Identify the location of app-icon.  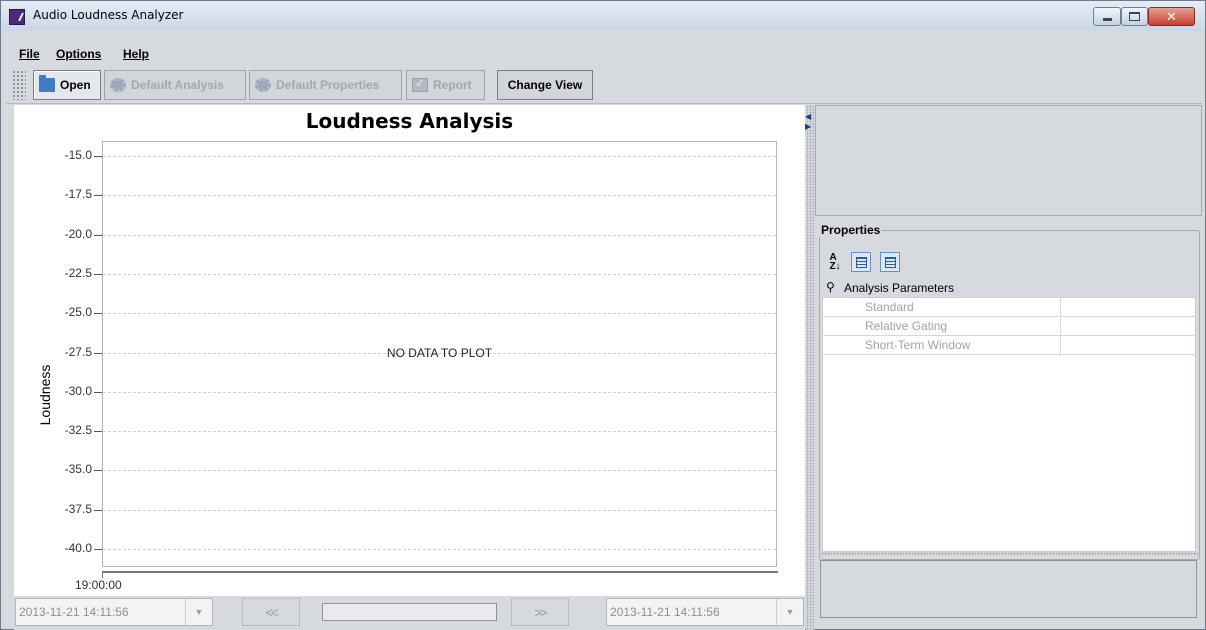
(17, 17).